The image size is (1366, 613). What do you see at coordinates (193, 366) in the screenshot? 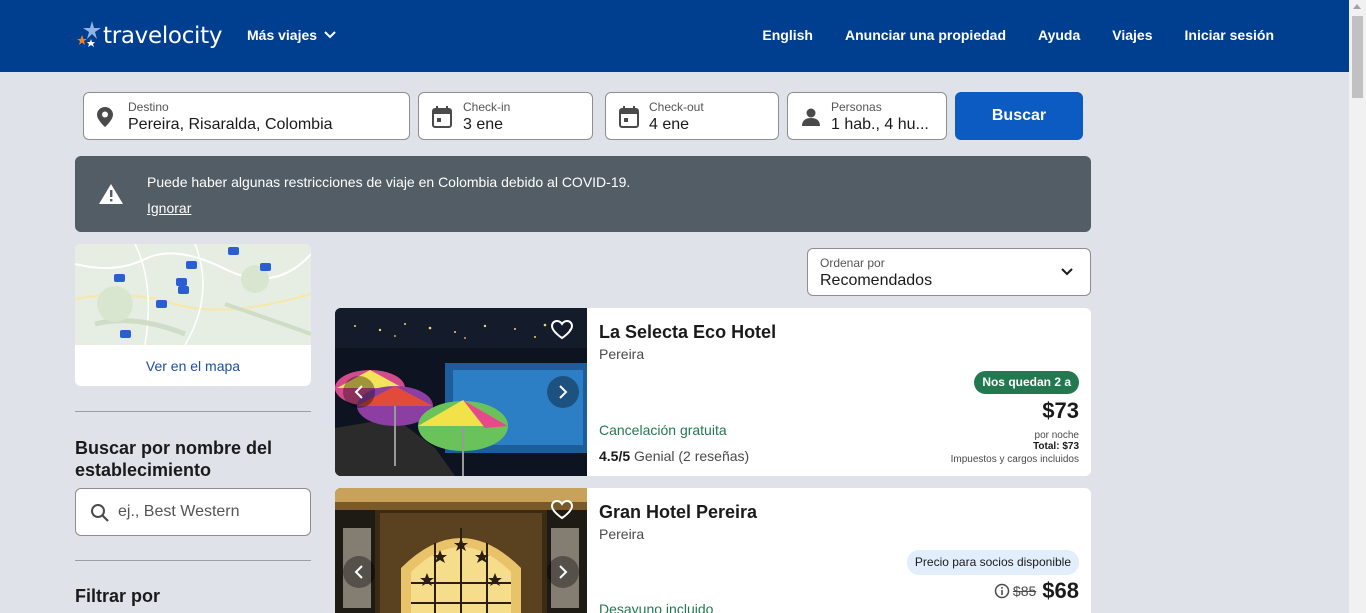
I see `view-on-map-link: Ver en el mapa` at bounding box center [193, 366].